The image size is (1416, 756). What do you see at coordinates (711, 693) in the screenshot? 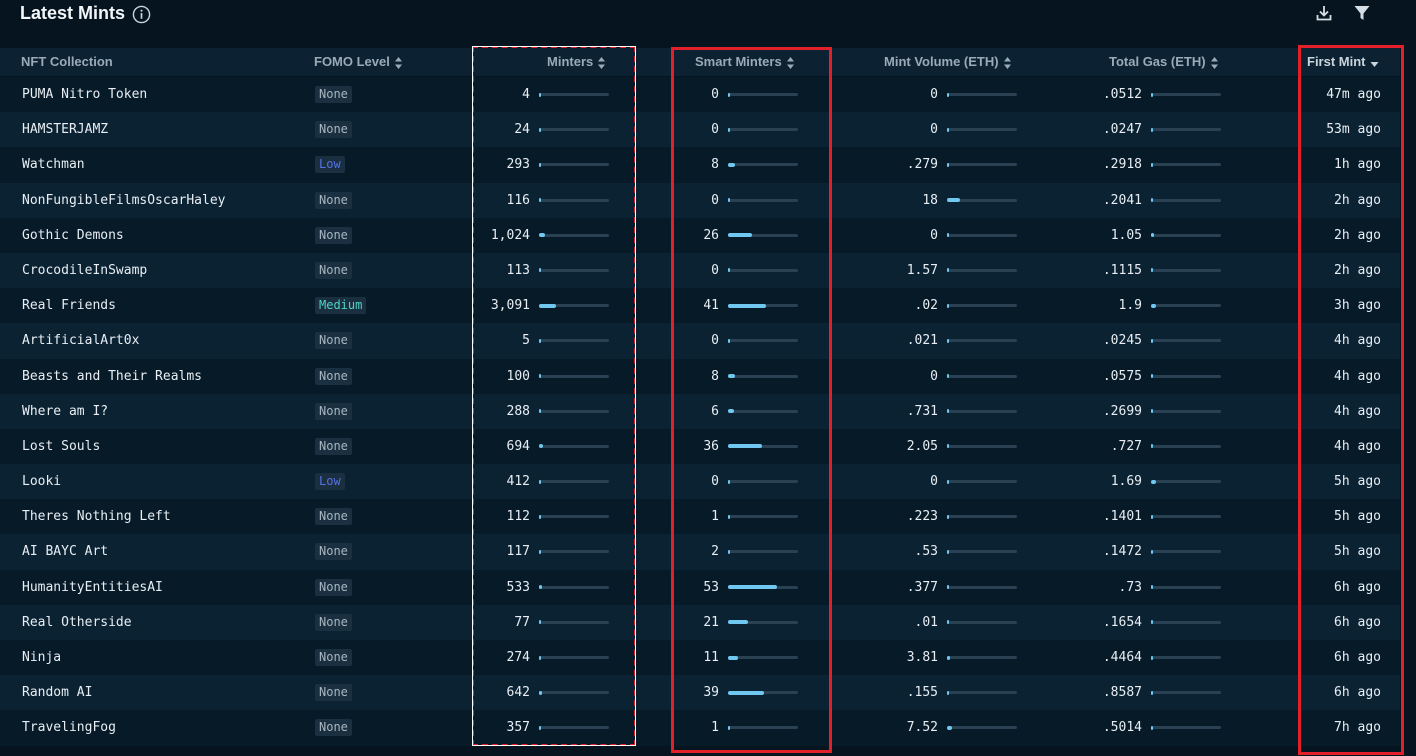
I see `smart-minters-value: 39` at bounding box center [711, 693].